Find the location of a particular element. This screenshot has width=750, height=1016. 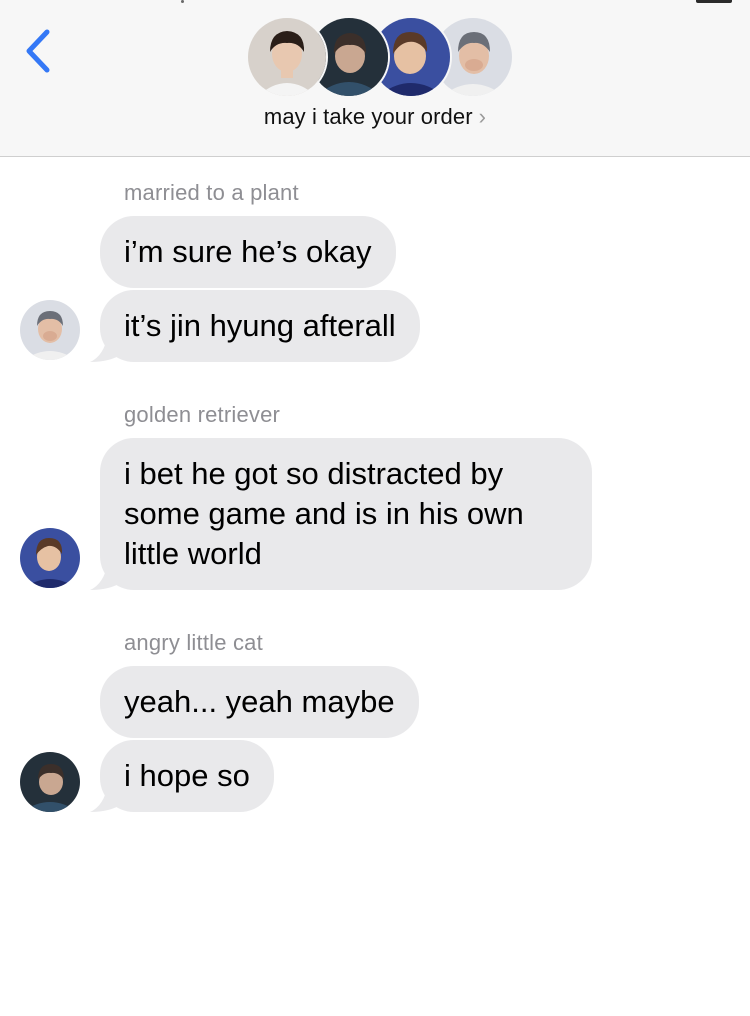

status-bar-battery-fragment is located at coordinates (714, 1).